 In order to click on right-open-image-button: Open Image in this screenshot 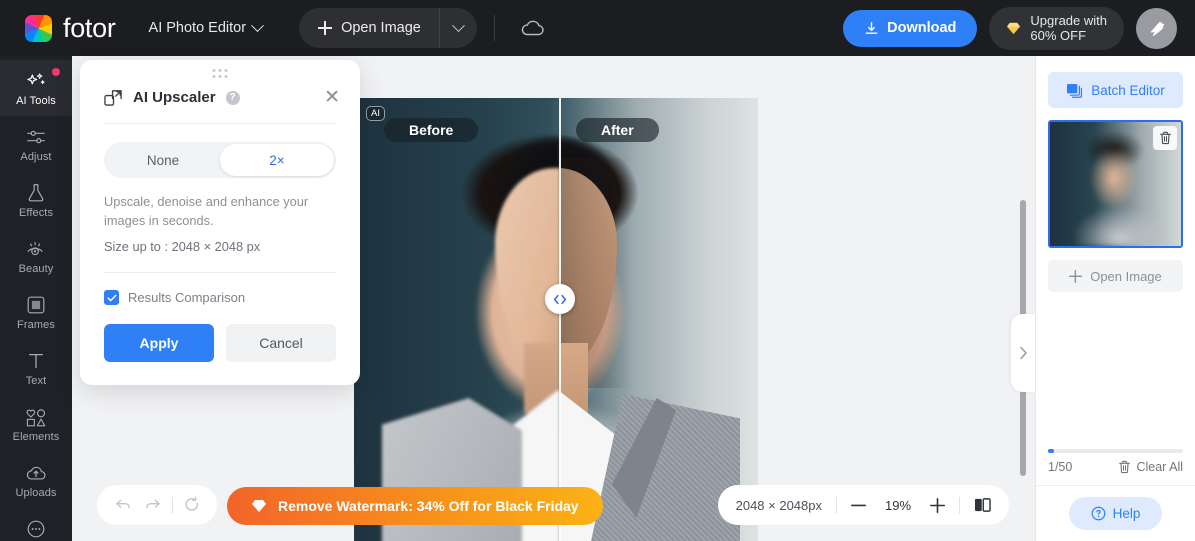, I will do `click(1115, 276)`.